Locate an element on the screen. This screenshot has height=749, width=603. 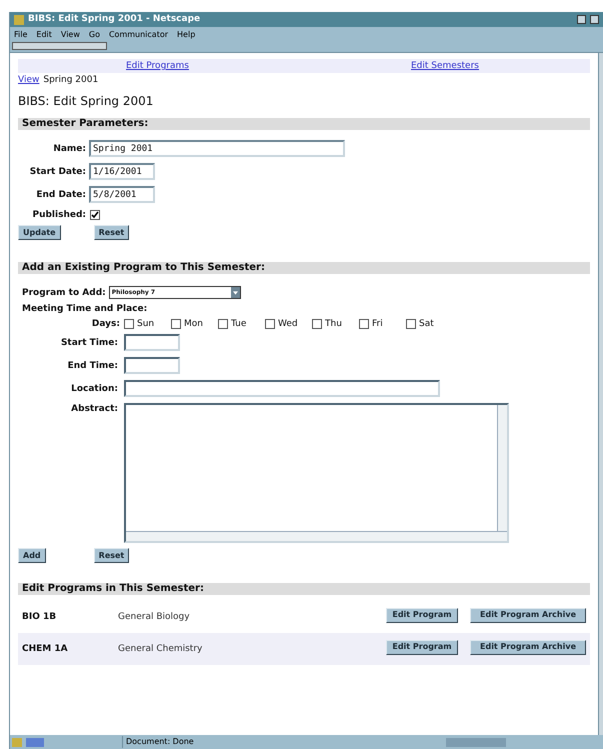
page-heading: BIBS: Edit Spring 2001 is located at coordinates (86, 101).